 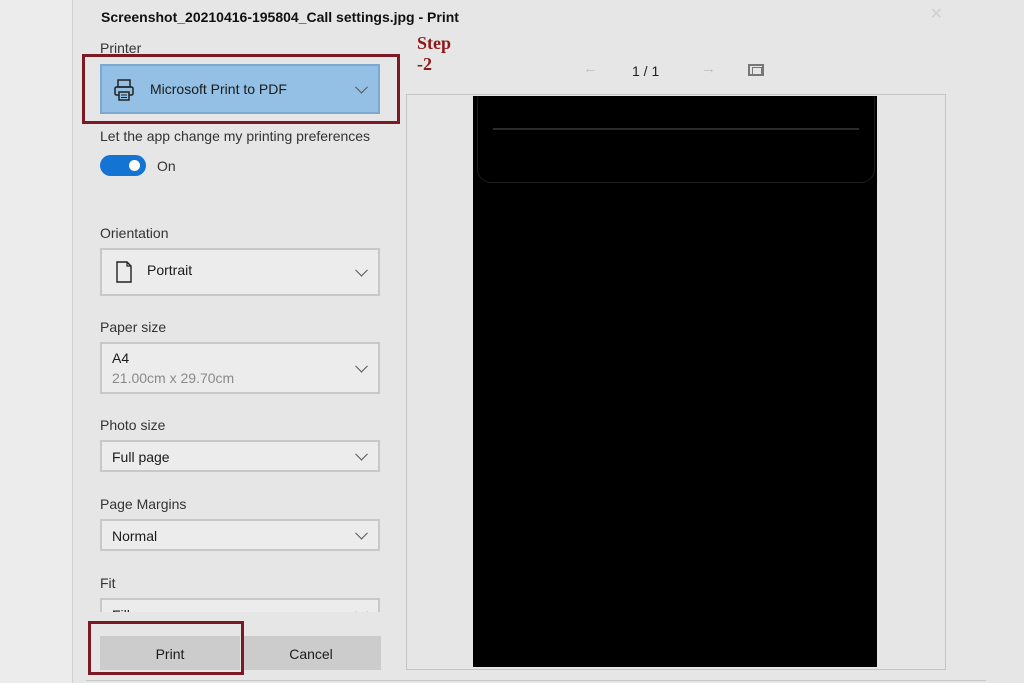 What do you see at coordinates (133, 327) in the screenshot?
I see `paper-size-label: Paper size` at bounding box center [133, 327].